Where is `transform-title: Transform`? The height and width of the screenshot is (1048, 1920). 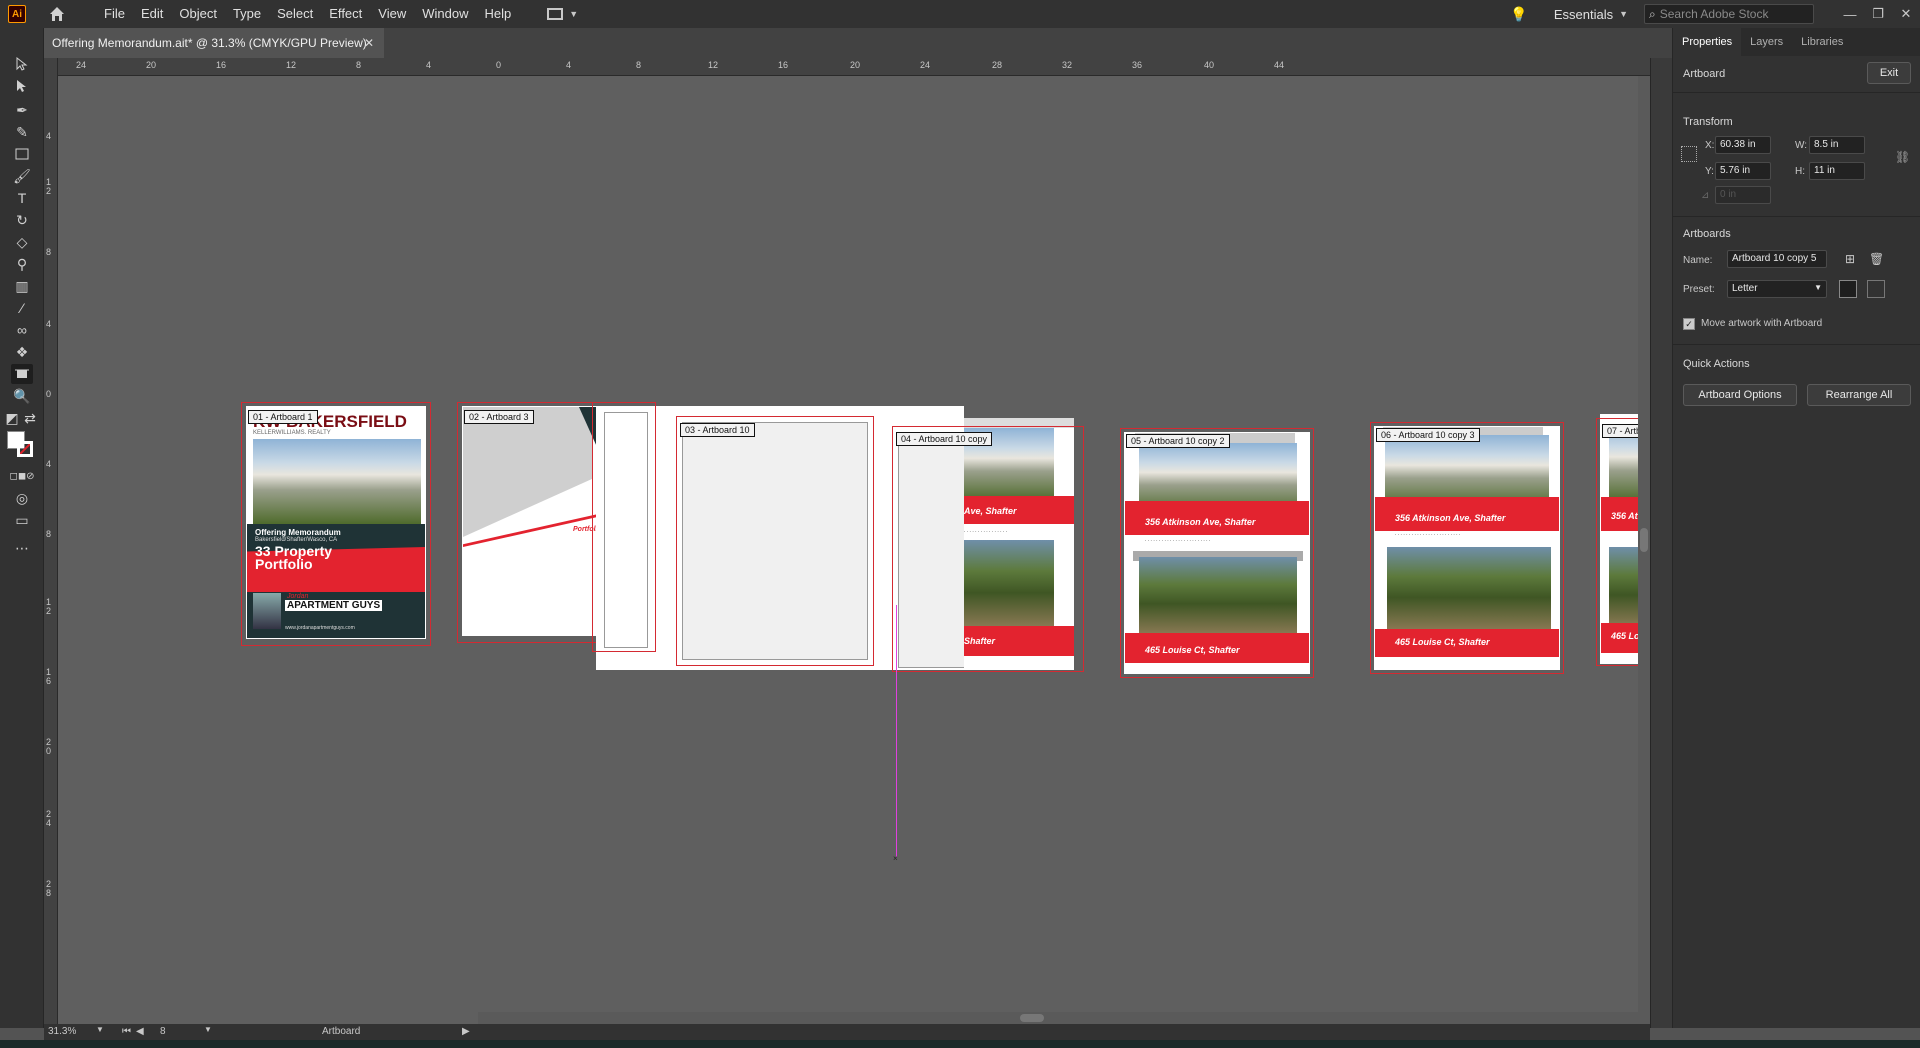 transform-title: Transform is located at coordinates (1708, 122).